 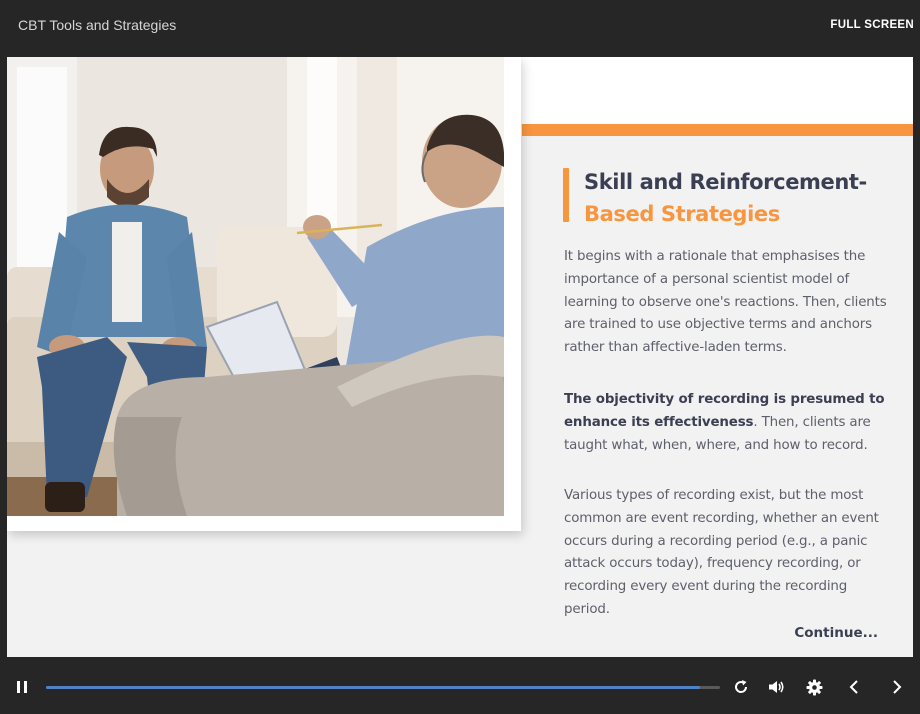 I want to click on chevron-right-icon, so click(x=897, y=687).